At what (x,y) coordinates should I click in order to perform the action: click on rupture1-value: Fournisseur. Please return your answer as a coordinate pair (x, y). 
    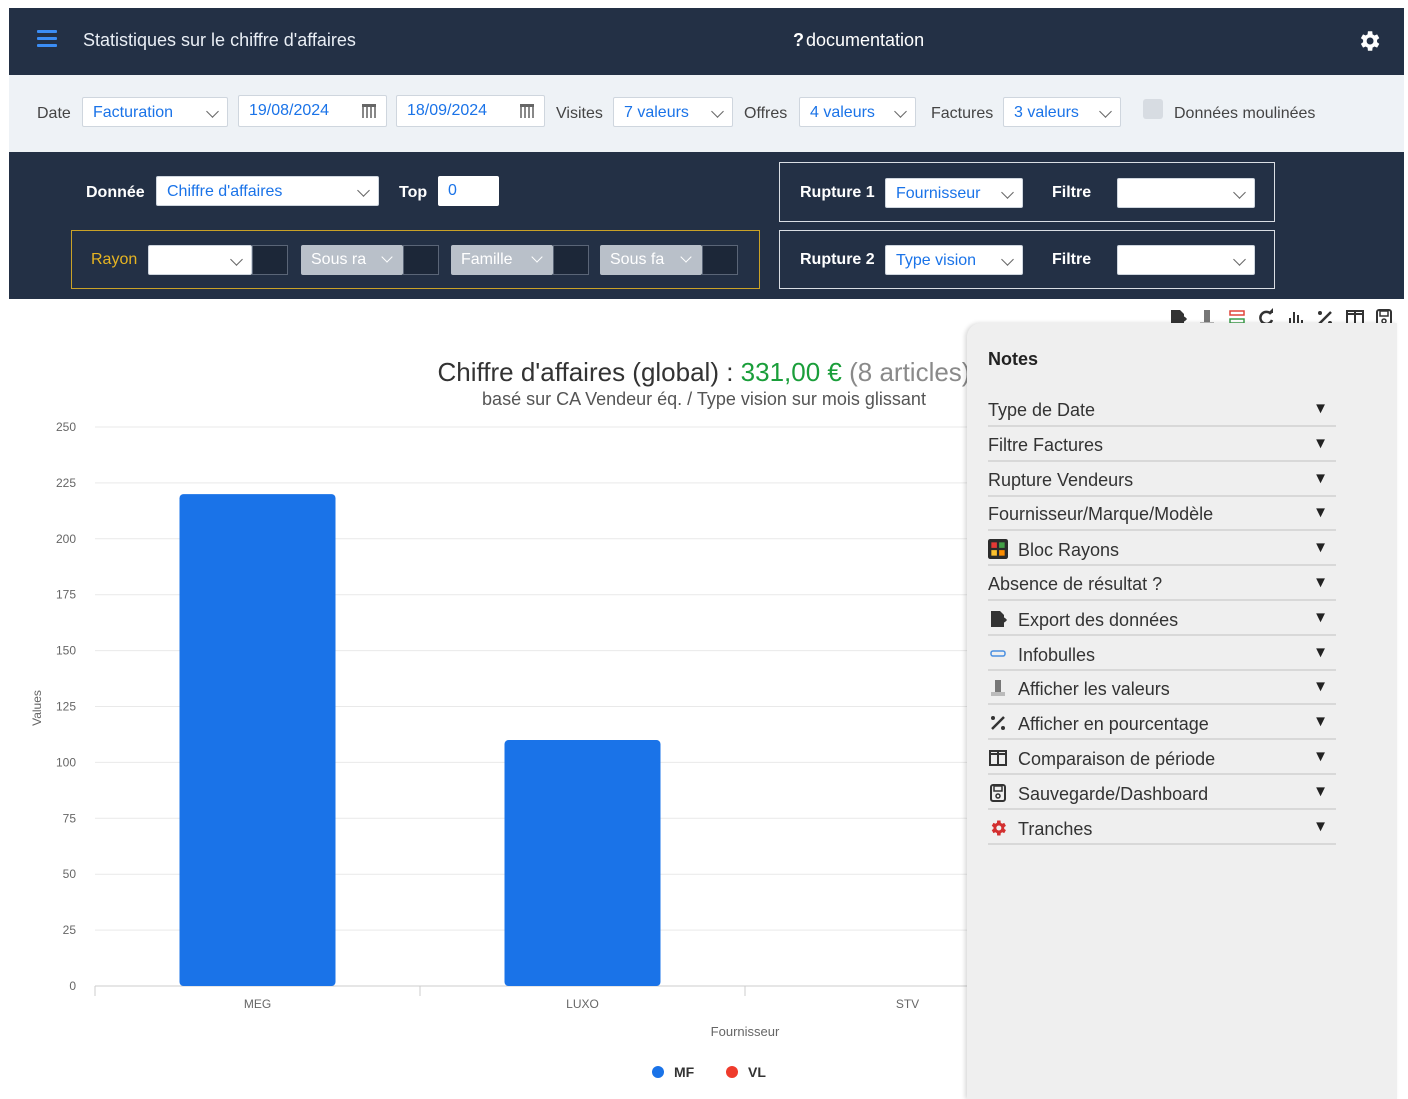
    Looking at the image, I should click on (938, 193).